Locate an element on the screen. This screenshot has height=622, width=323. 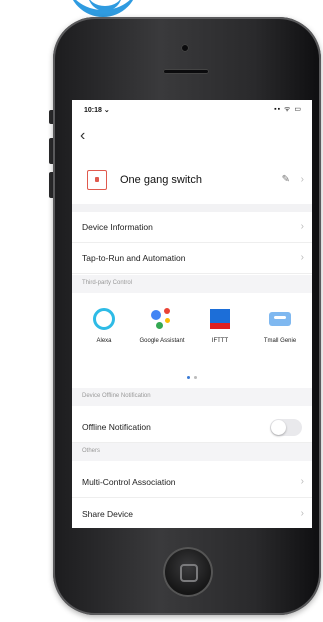
menu-label: Multi-Control Association is located at coordinates (129, 482).